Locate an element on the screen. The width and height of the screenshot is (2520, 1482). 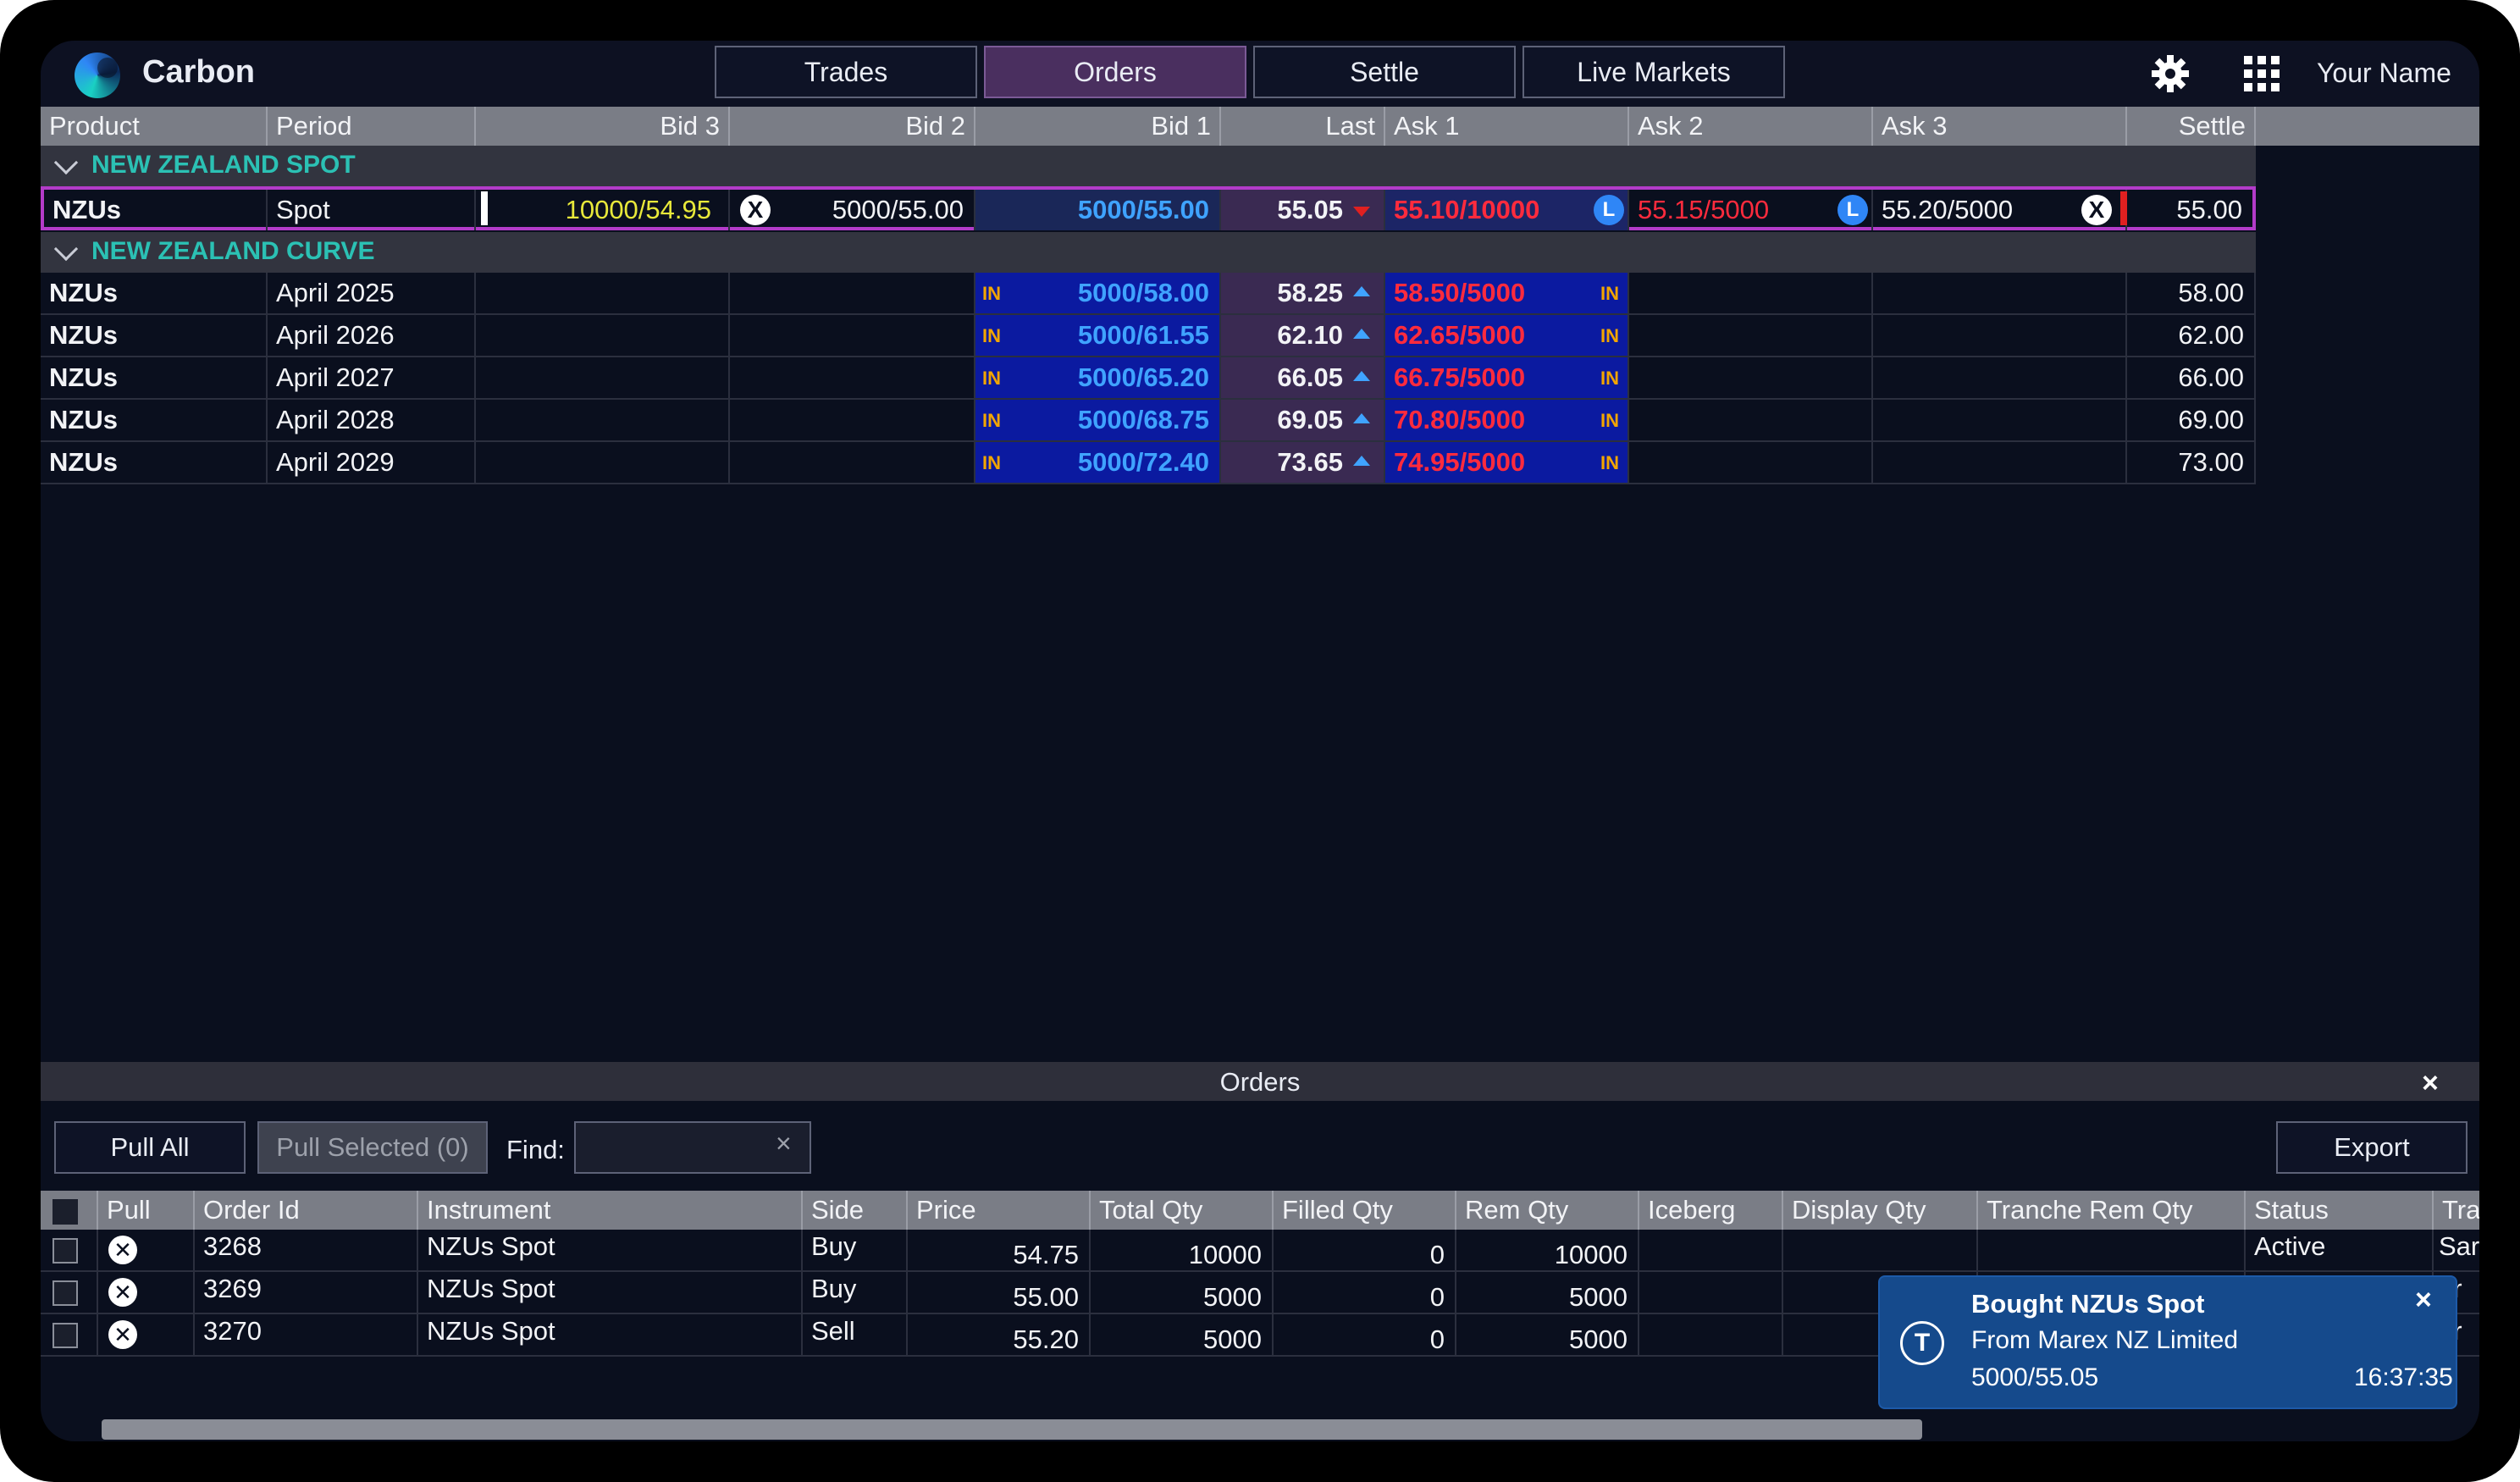
col-instrument: Instrument is located at coordinates (610, 1210).